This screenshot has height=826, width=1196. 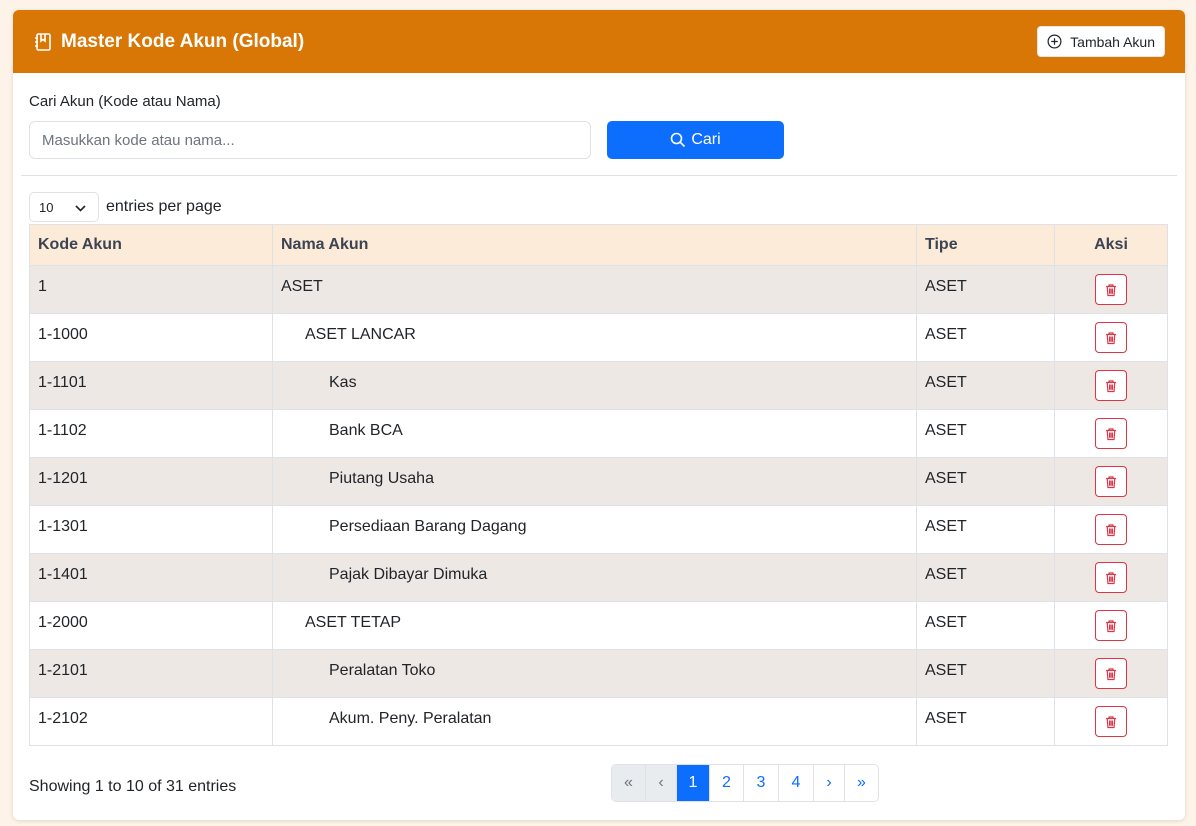 What do you see at coordinates (599, 41) in the screenshot?
I see `card-header: Master Kode Akun (Global) Tambah Akun` at bounding box center [599, 41].